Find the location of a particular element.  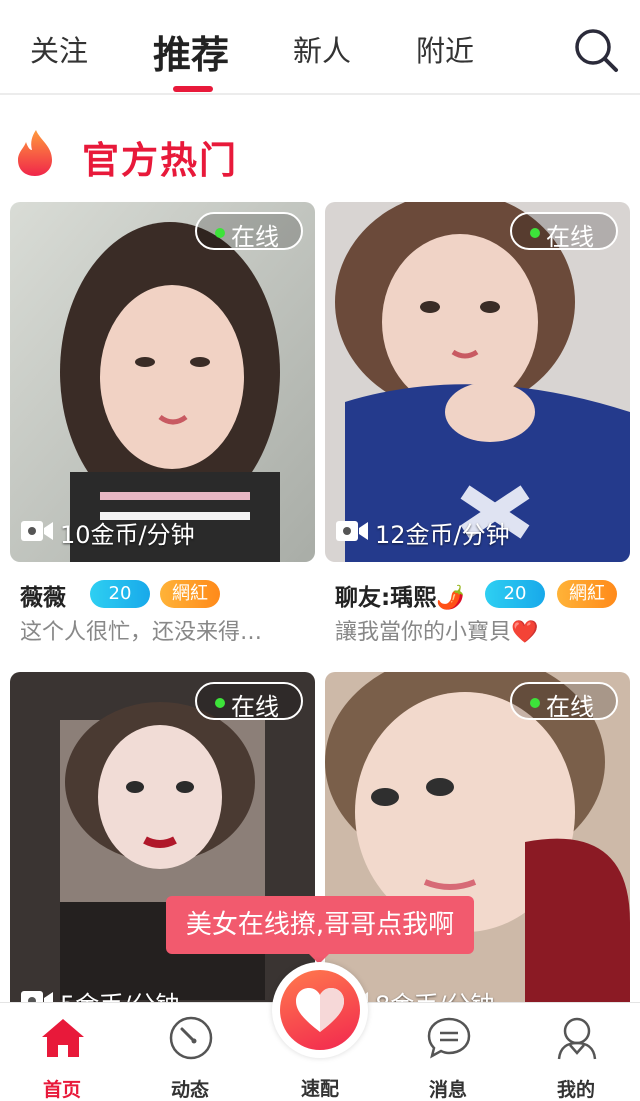

price-rate: 12金币/分钟 is located at coordinates (480, 532).